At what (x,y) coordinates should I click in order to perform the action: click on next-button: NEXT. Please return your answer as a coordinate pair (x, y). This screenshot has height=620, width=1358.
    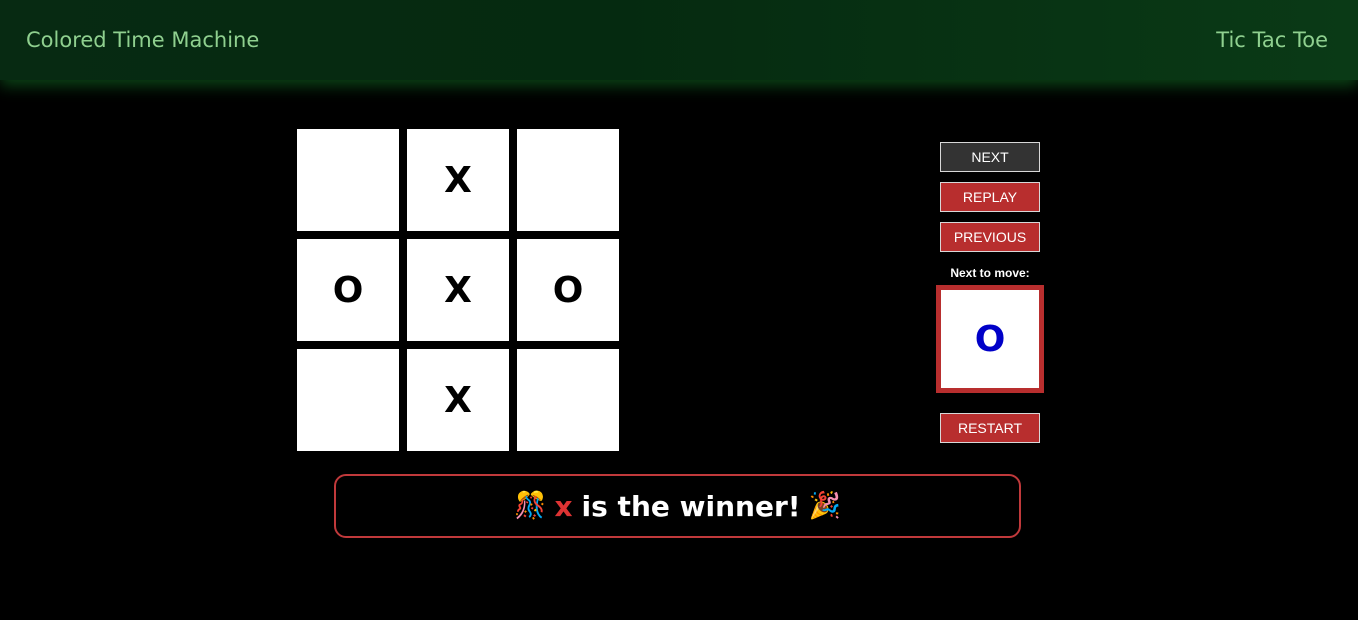
    Looking at the image, I should click on (990, 157).